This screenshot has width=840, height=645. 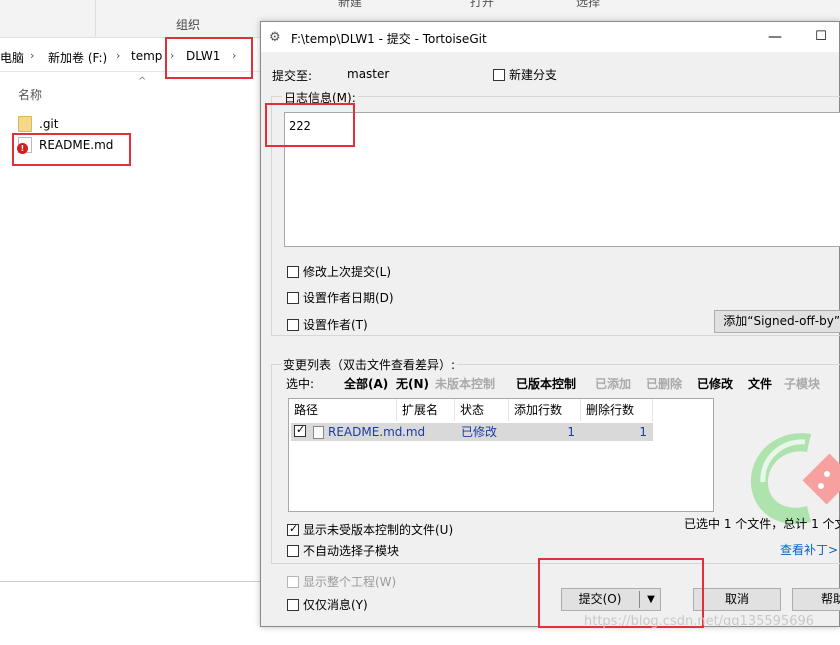 I want to click on branch-name: master, so click(x=368, y=74).